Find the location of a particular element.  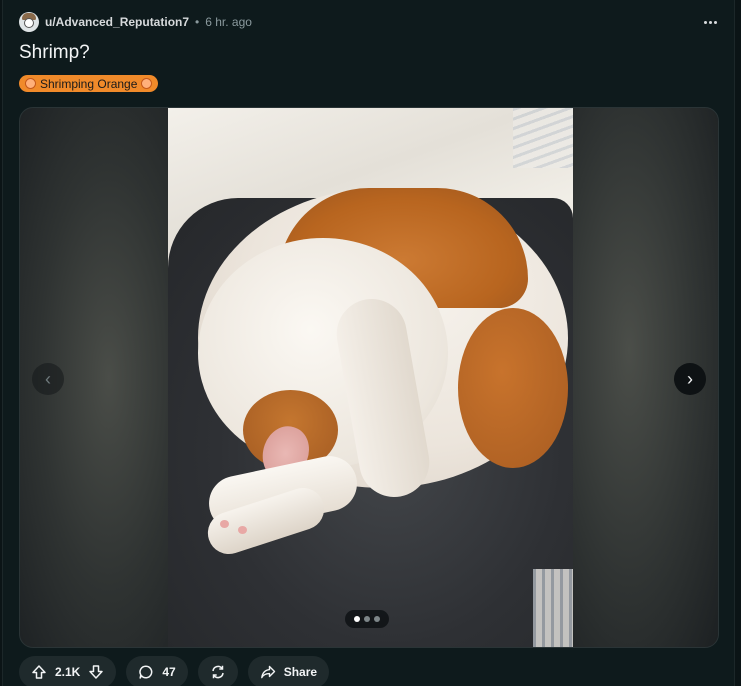

post-timestamp: 6 hr. ago is located at coordinates (228, 22).